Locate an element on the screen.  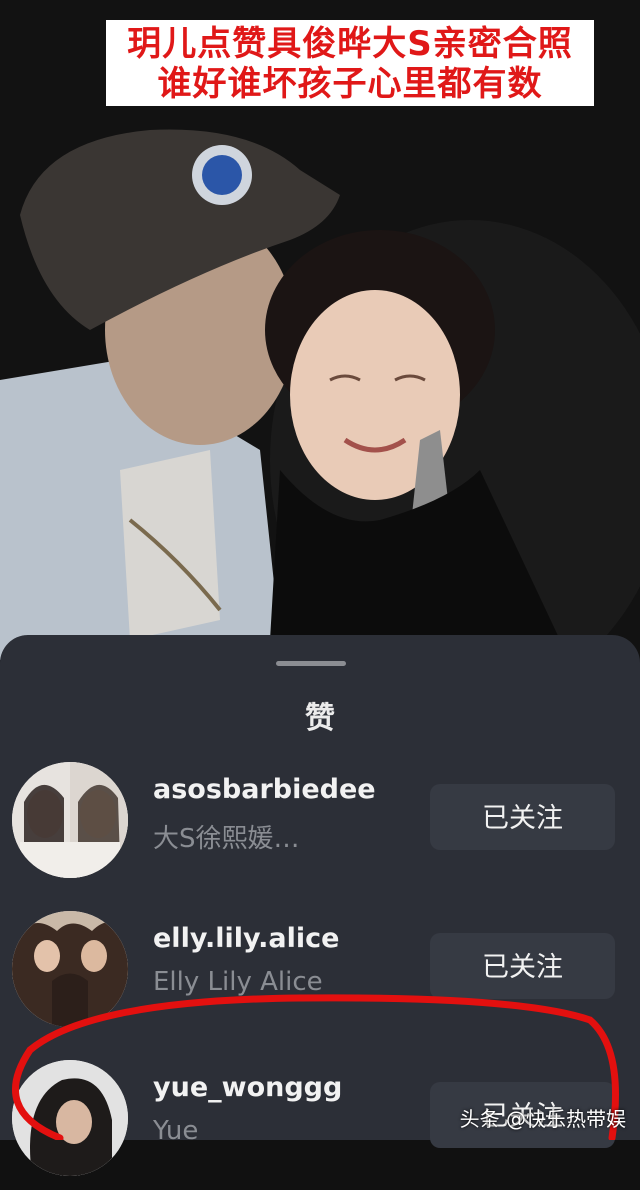
liker-row: asosbarbiedee 大S徐熙媛… 已关注 is located at coordinates (320, 827).